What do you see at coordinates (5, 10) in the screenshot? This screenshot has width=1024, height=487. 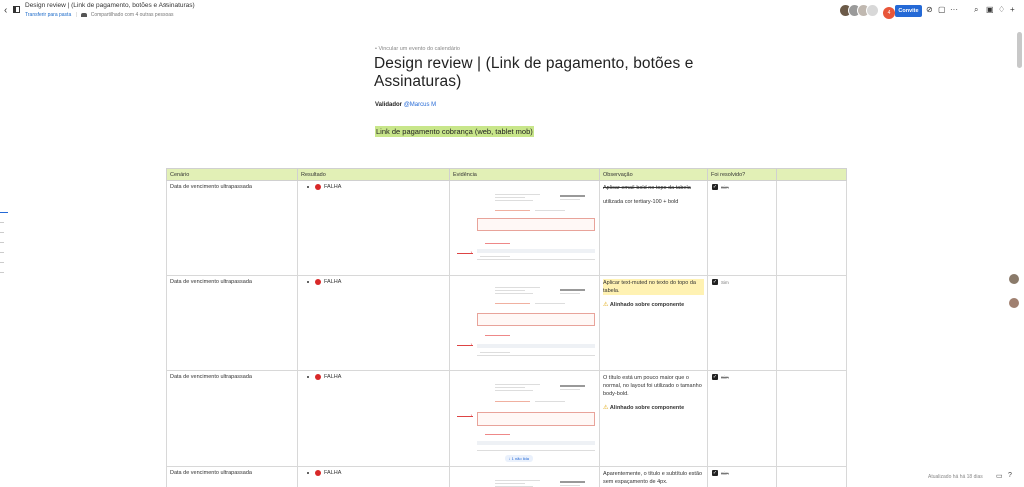 I see `back-icon: ‹` at bounding box center [5, 10].